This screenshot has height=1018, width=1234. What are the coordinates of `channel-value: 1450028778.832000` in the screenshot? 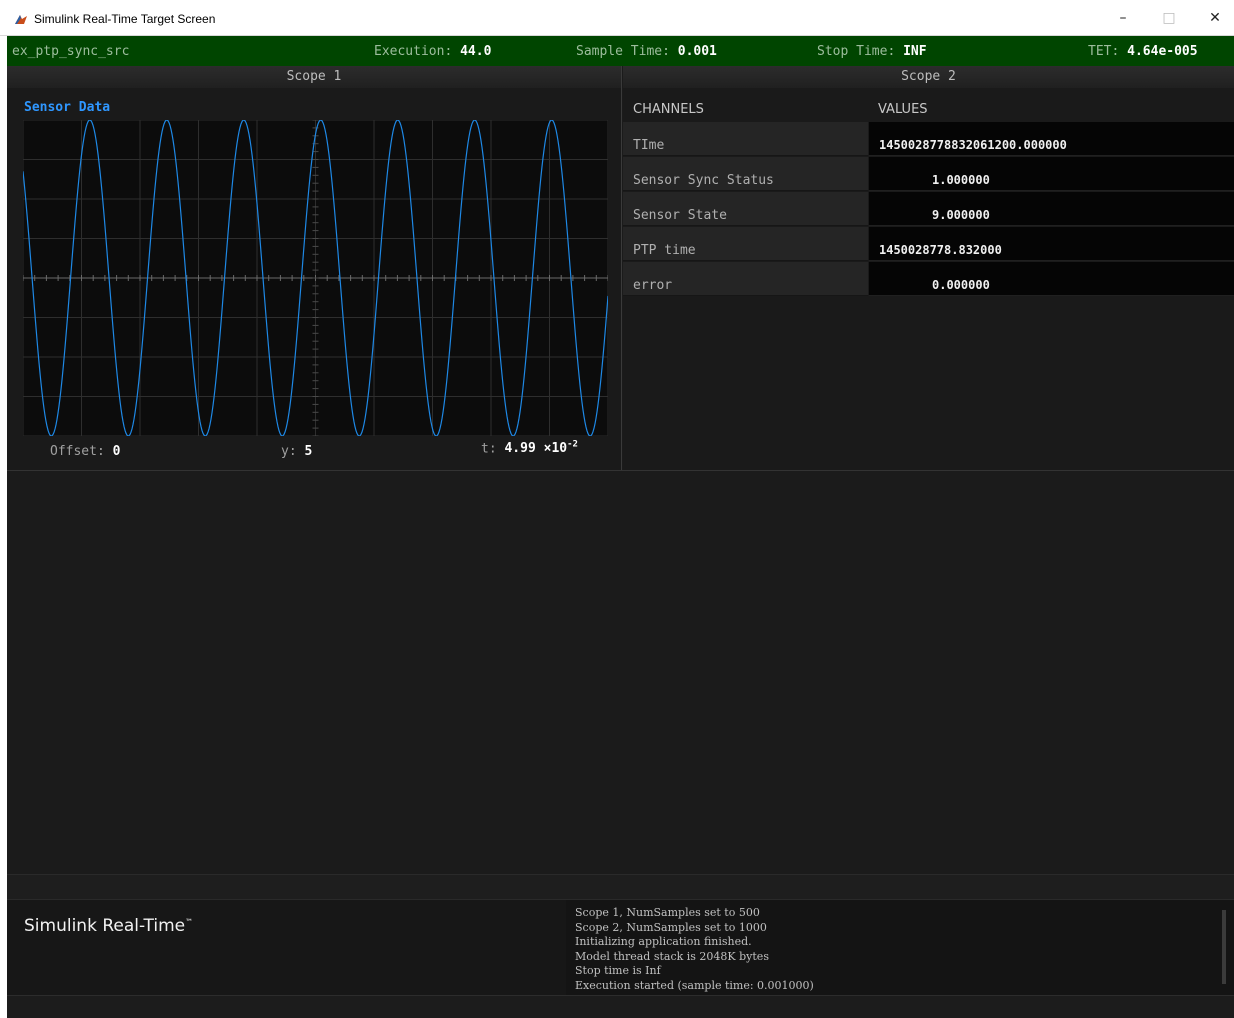 It's located at (940, 250).